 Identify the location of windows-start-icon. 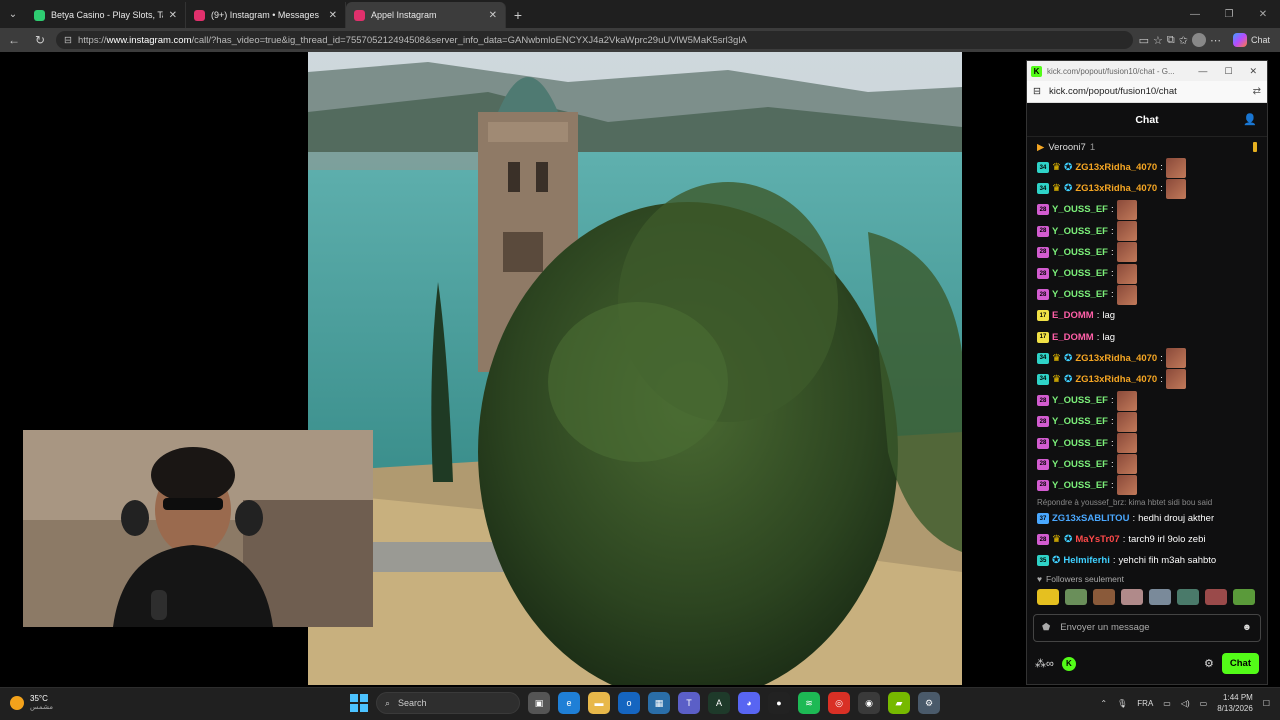
(359, 703).